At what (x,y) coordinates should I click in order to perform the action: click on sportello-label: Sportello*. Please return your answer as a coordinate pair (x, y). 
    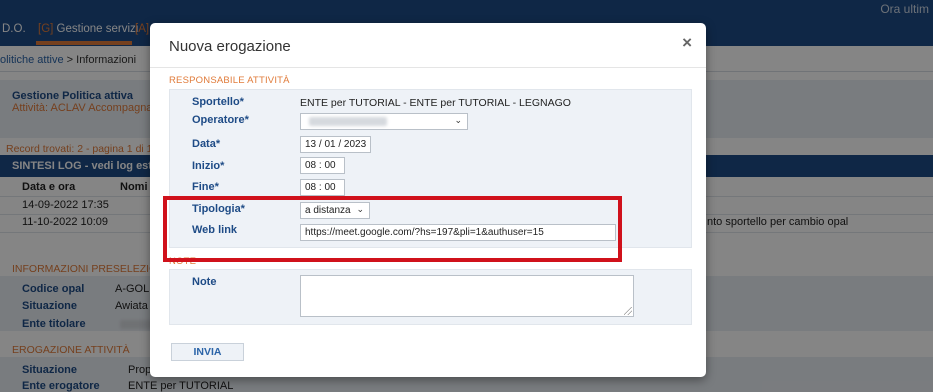
    Looking at the image, I should click on (218, 102).